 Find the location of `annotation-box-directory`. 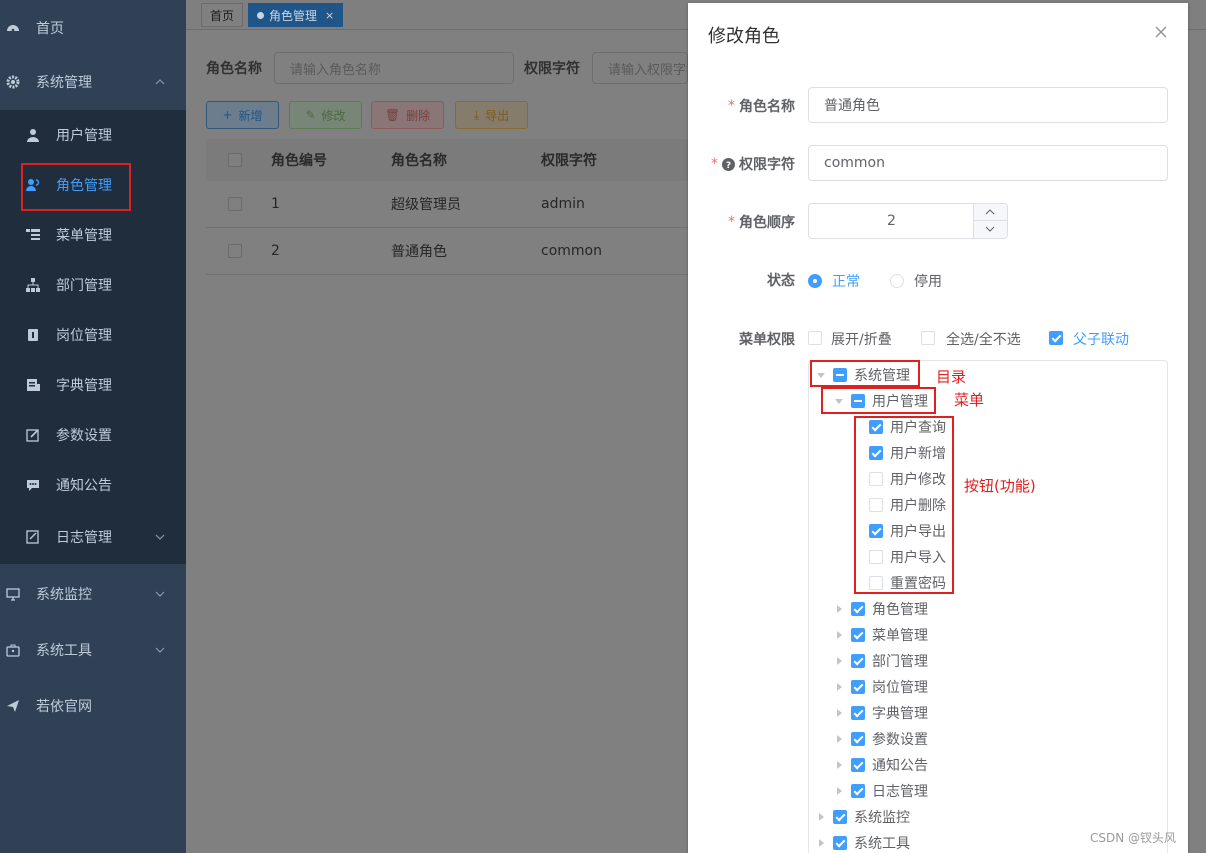

annotation-box-directory is located at coordinates (865, 373).